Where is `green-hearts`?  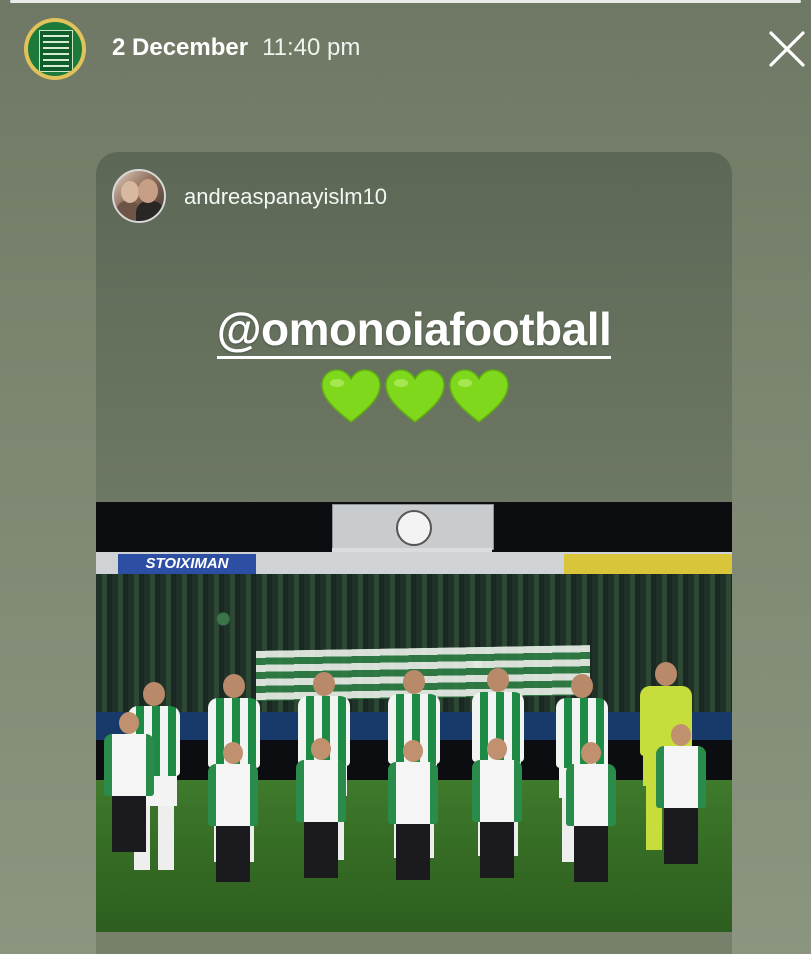
green-hearts is located at coordinates (420, 397).